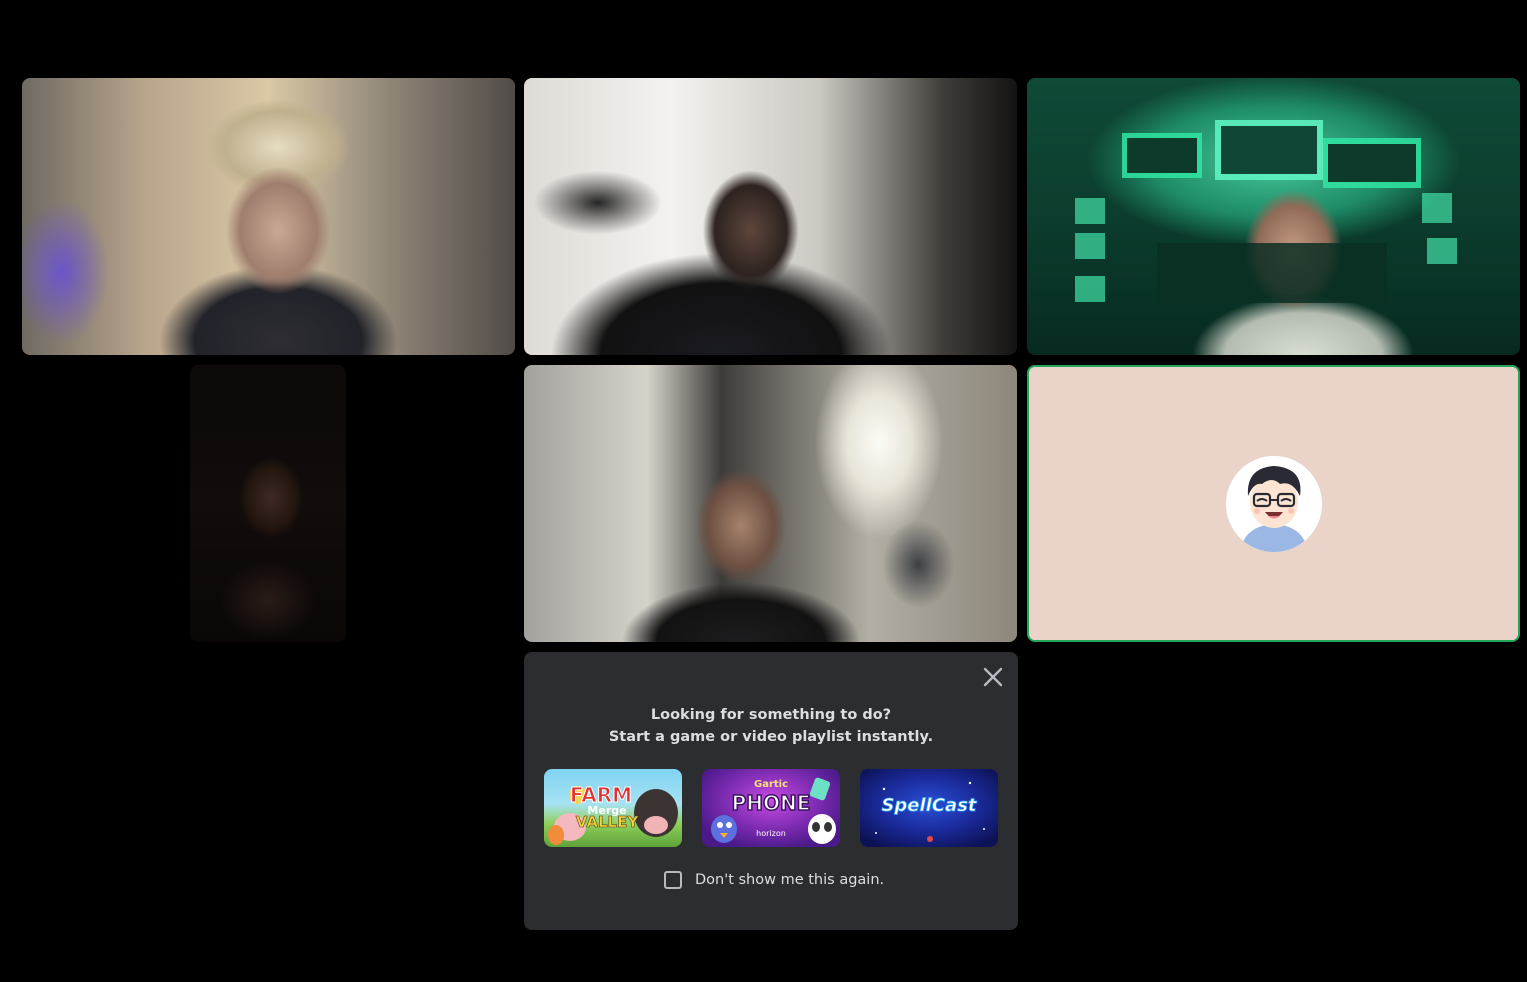  Describe the element at coordinates (790, 880) in the screenshot. I see `checkbox-label: Don't show me this again.` at that location.